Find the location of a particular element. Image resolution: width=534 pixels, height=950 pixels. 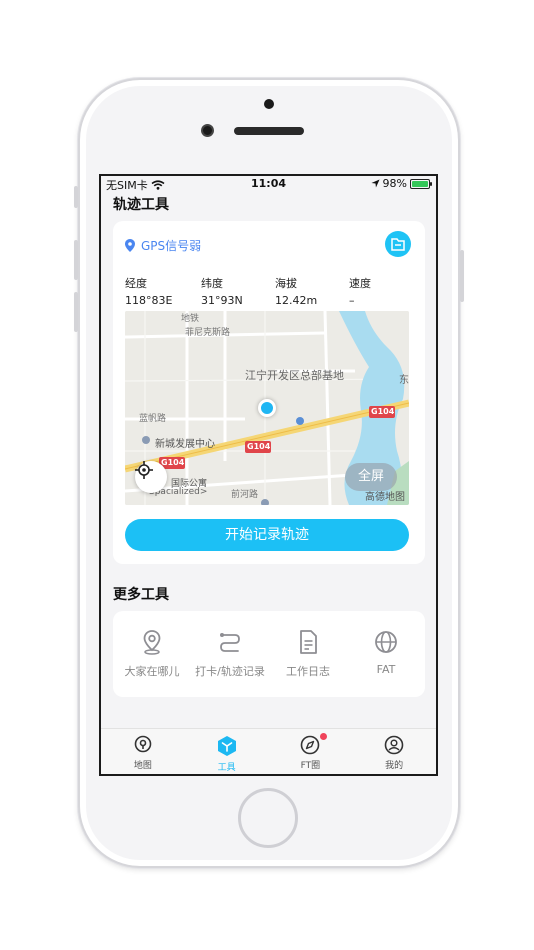

altitude-item: 海拔 12.42m is located at coordinates (312, 291).